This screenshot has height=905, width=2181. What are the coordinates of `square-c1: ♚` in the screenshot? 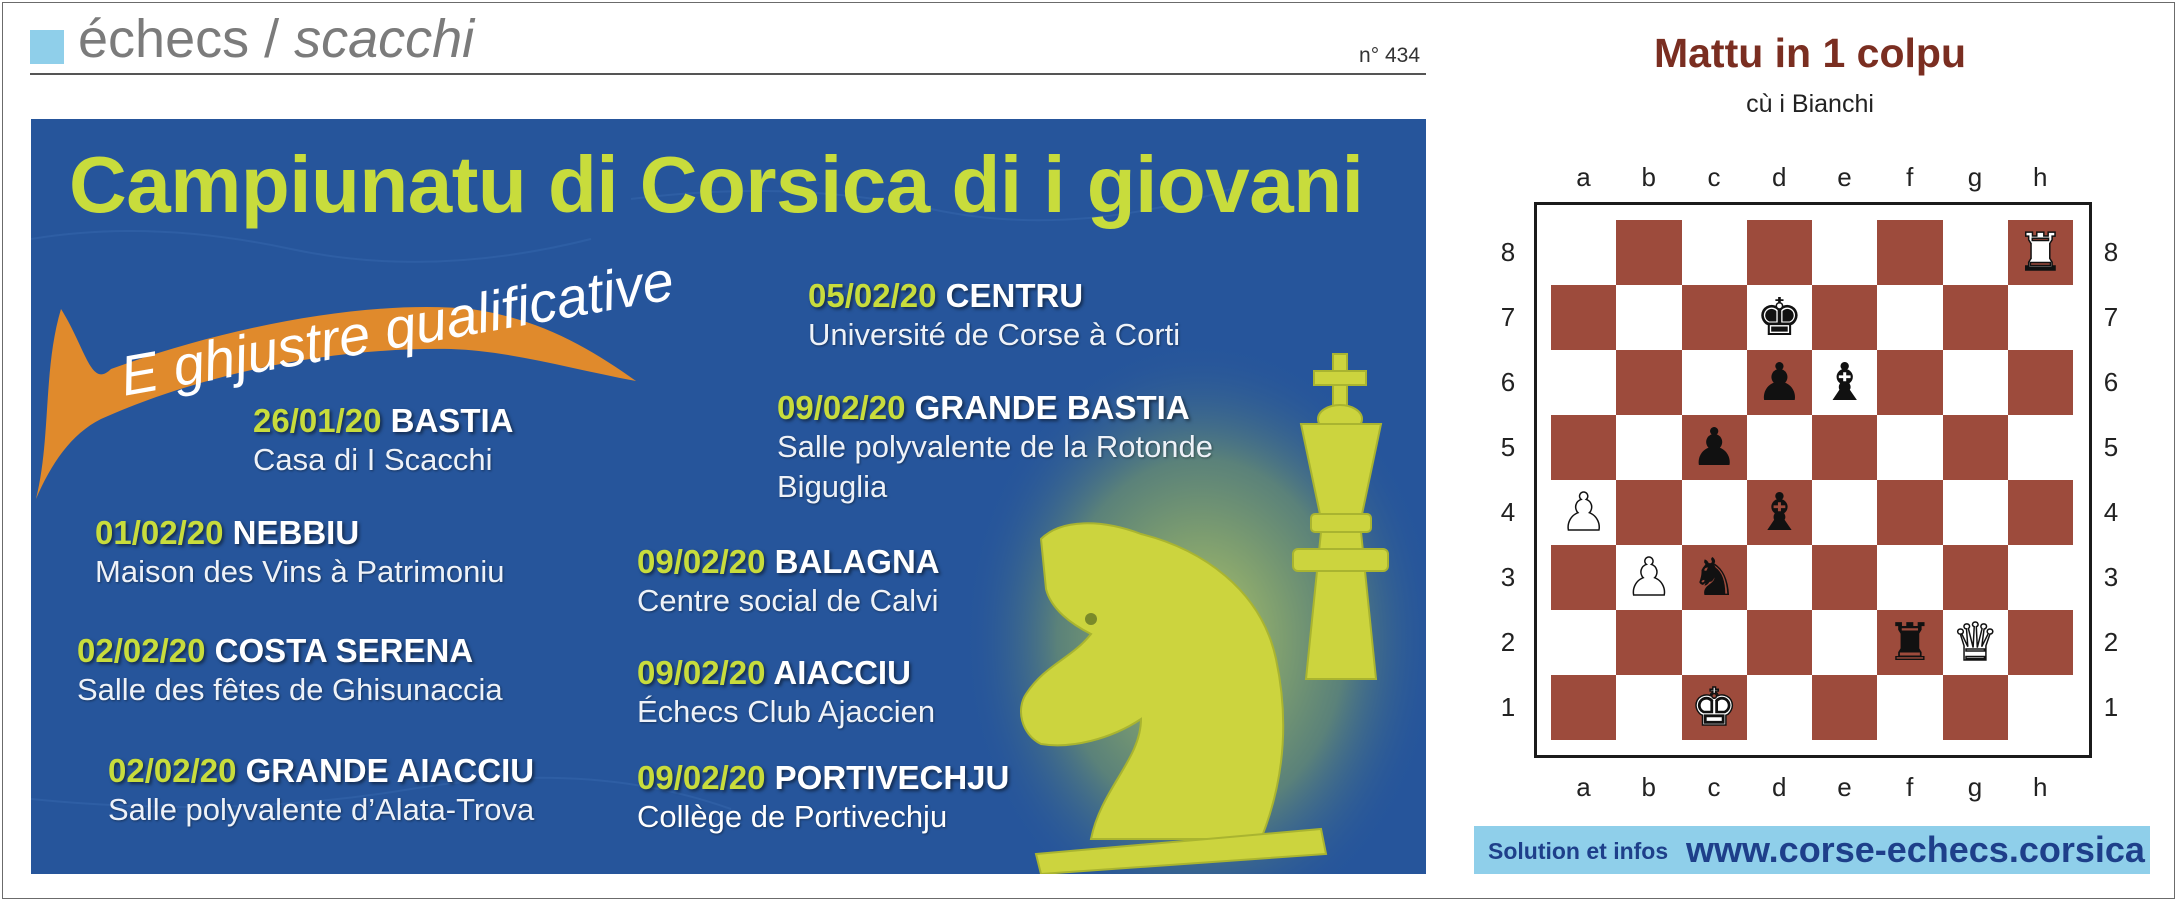 It's located at (1714, 707).